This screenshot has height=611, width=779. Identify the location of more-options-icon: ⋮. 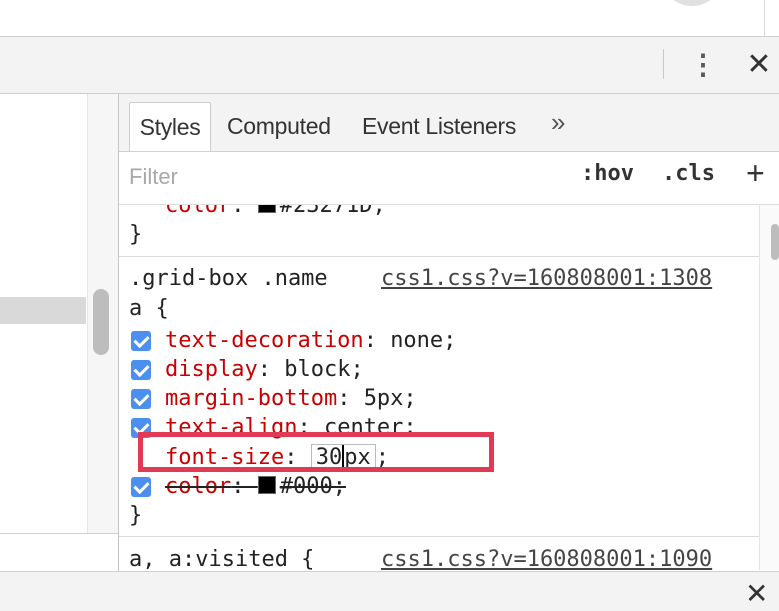
(703, 65).